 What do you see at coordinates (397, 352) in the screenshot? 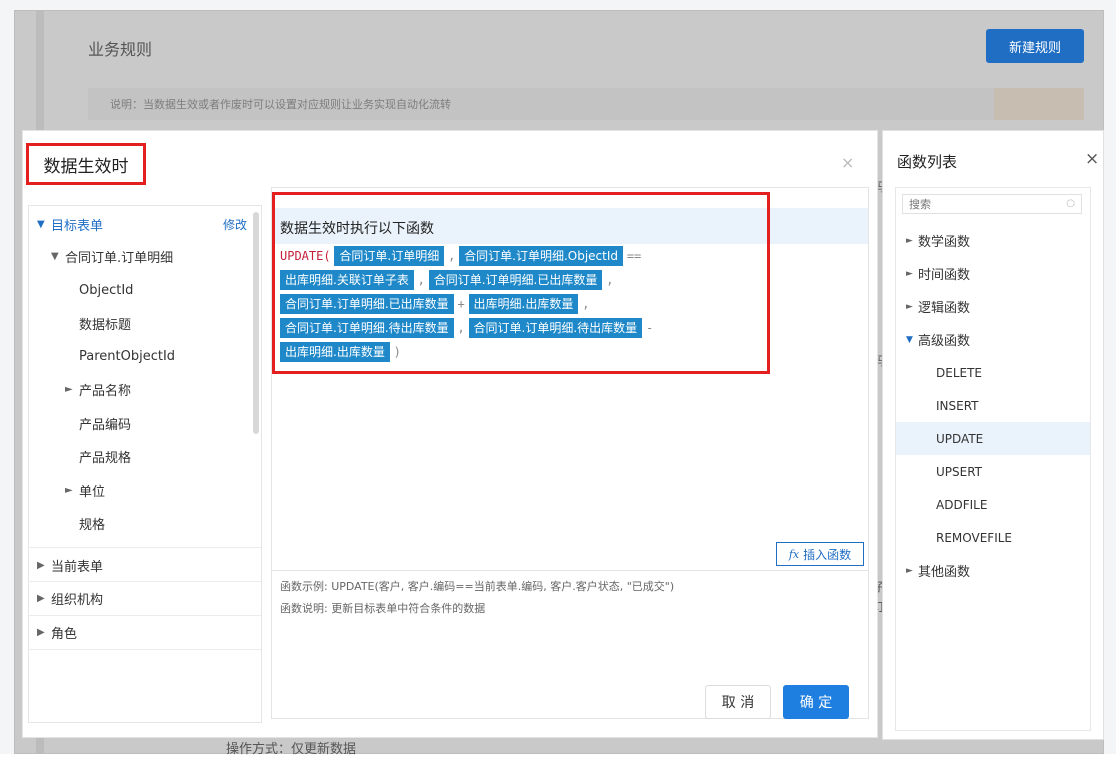
I see `operator: )` at bounding box center [397, 352].